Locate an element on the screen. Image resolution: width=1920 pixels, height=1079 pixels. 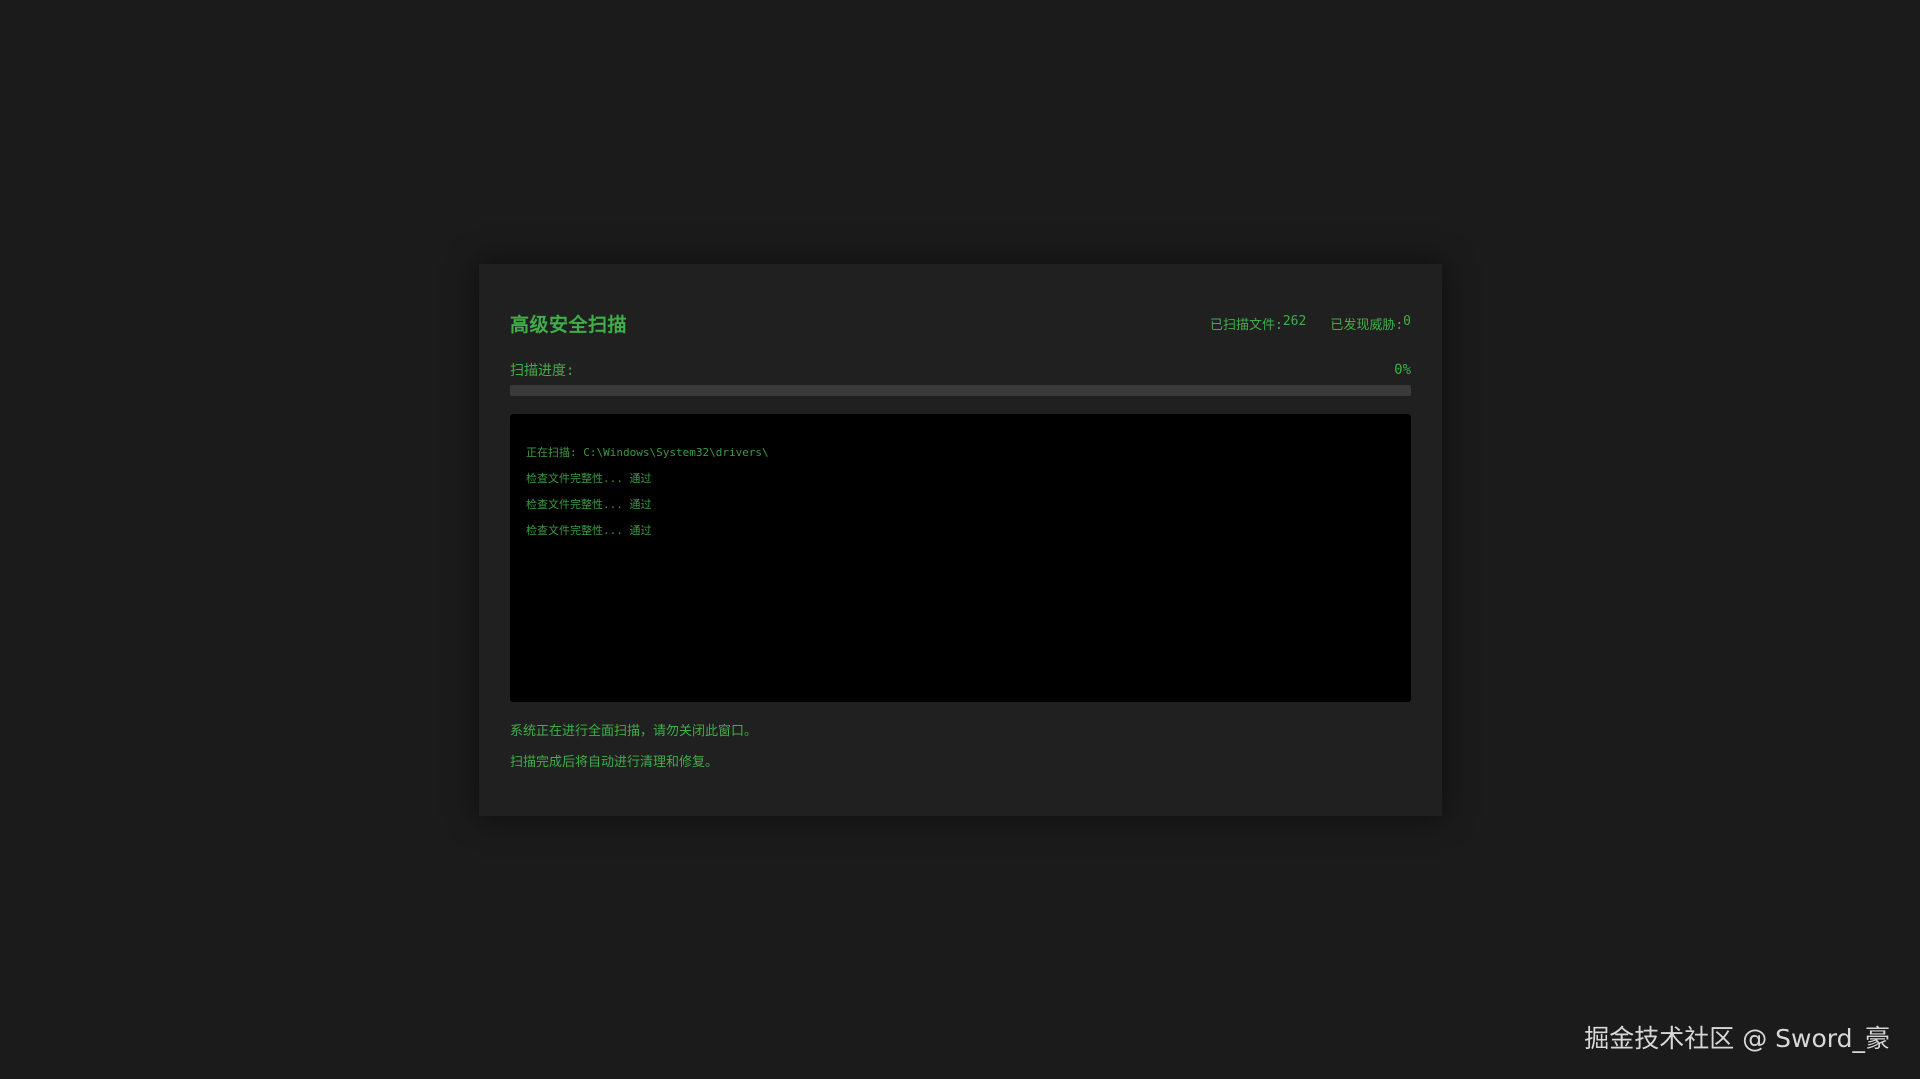
threats-found-count: 0 is located at coordinates (1407, 321).